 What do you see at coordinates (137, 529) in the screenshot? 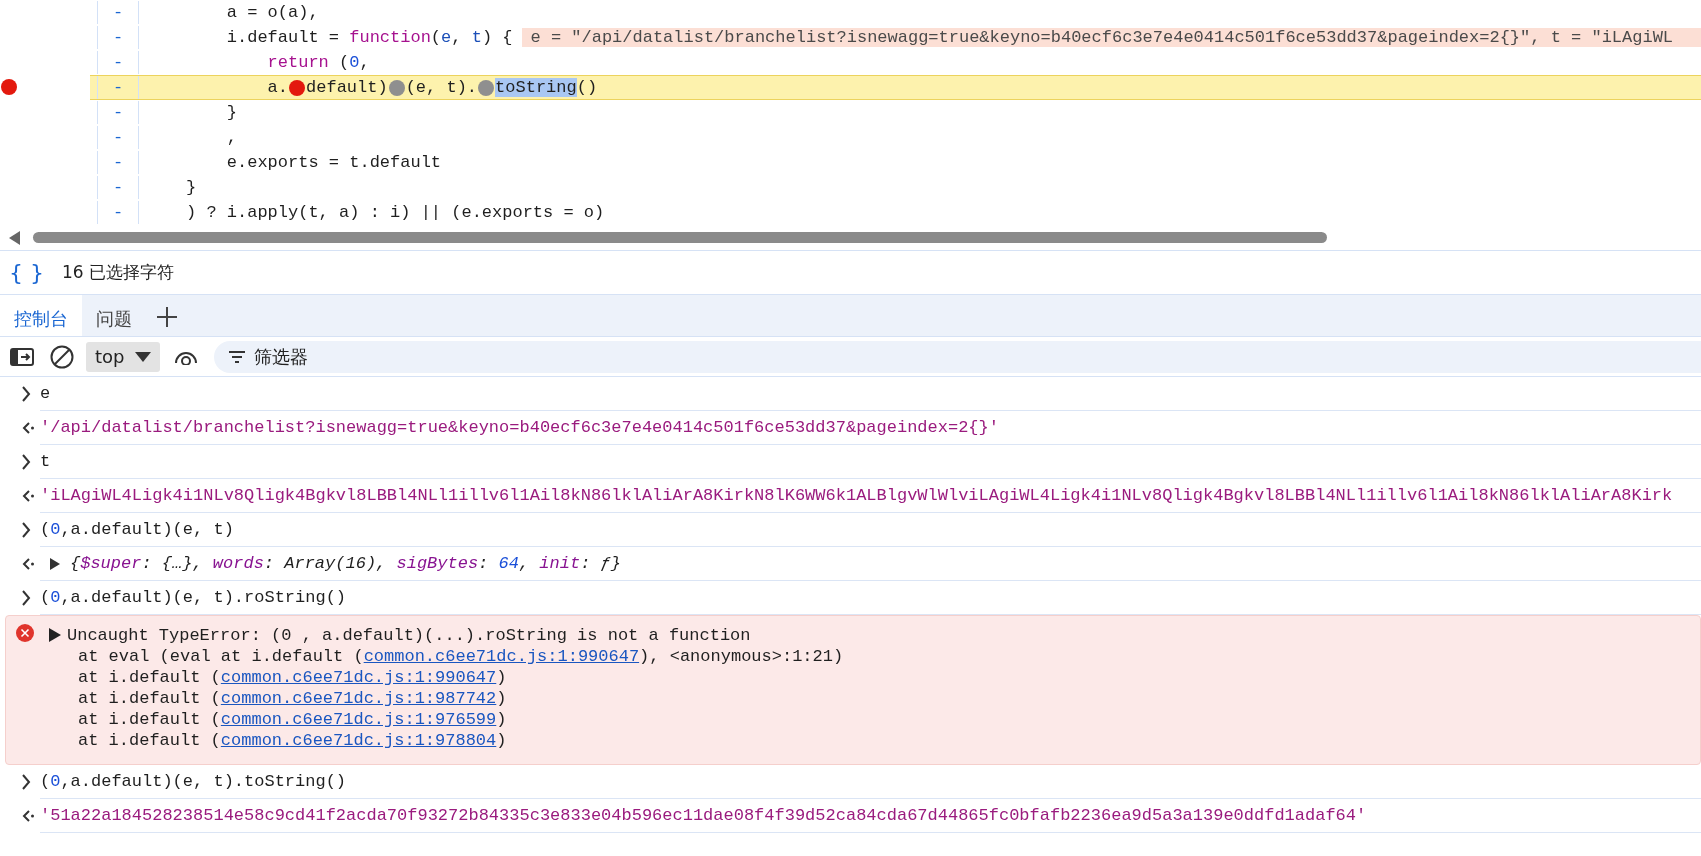
I see `command-text: (0,a.default)(e, t)` at bounding box center [137, 529].